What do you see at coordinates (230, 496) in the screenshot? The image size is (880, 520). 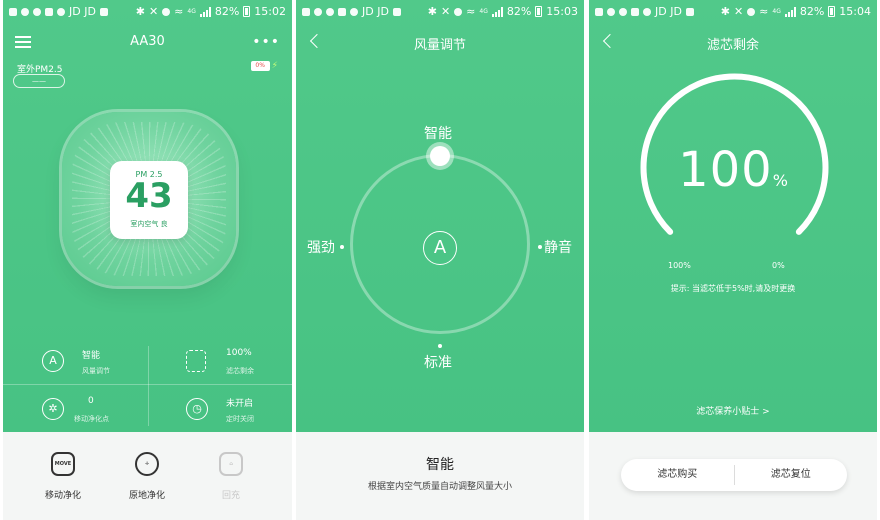 I see `recharge-label: 回充` at bounding box center [230, 496].